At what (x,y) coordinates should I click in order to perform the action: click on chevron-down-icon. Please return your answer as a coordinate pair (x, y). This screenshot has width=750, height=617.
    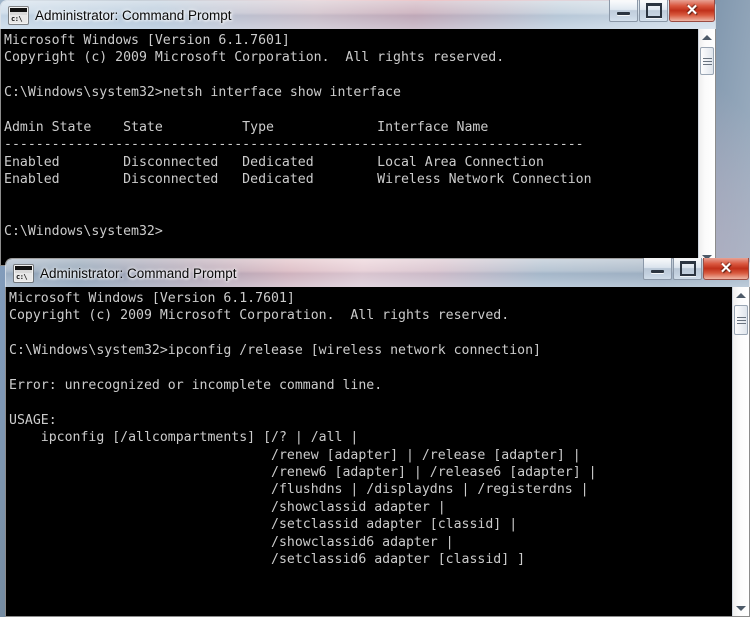
    Looking at the image, I should click on (741, 608).